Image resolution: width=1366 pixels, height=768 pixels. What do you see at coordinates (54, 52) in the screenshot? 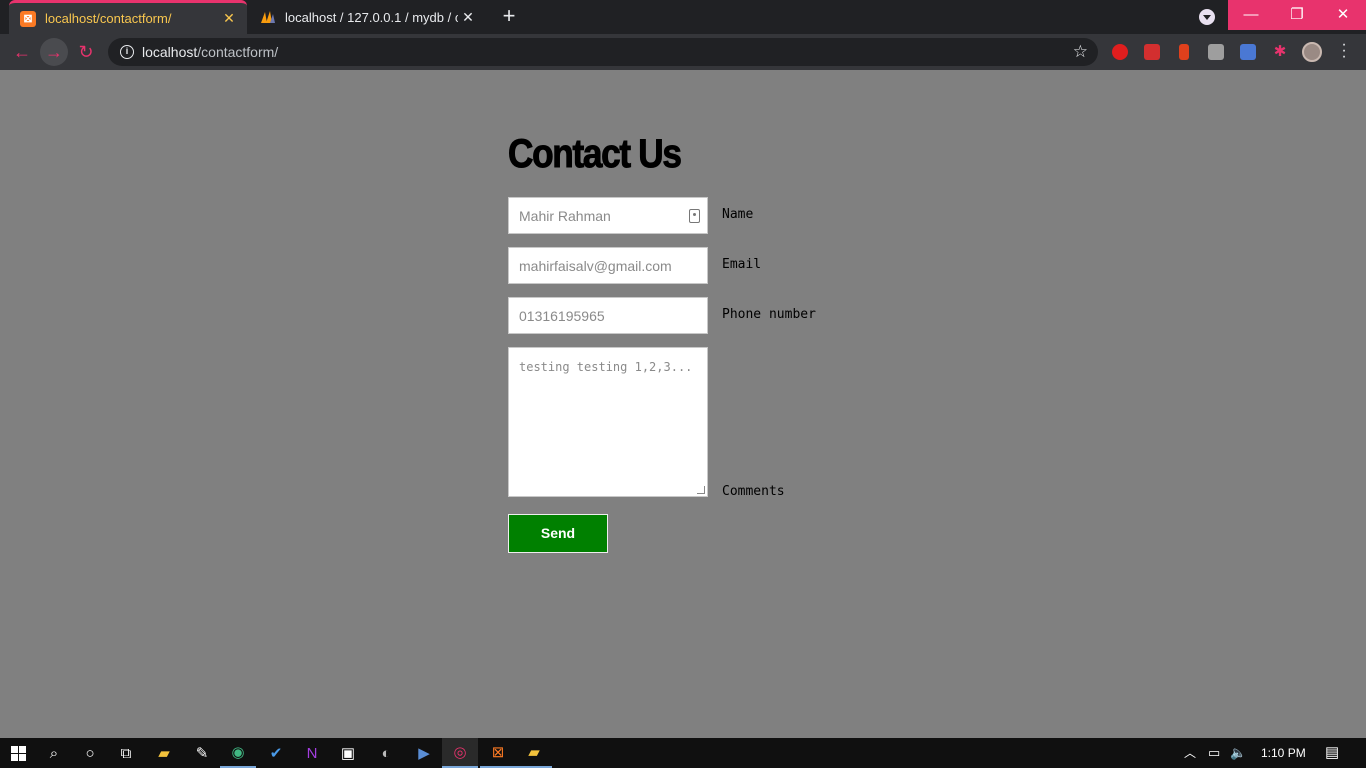
I see `forward-icon: →` at bounding box center [54, 52].